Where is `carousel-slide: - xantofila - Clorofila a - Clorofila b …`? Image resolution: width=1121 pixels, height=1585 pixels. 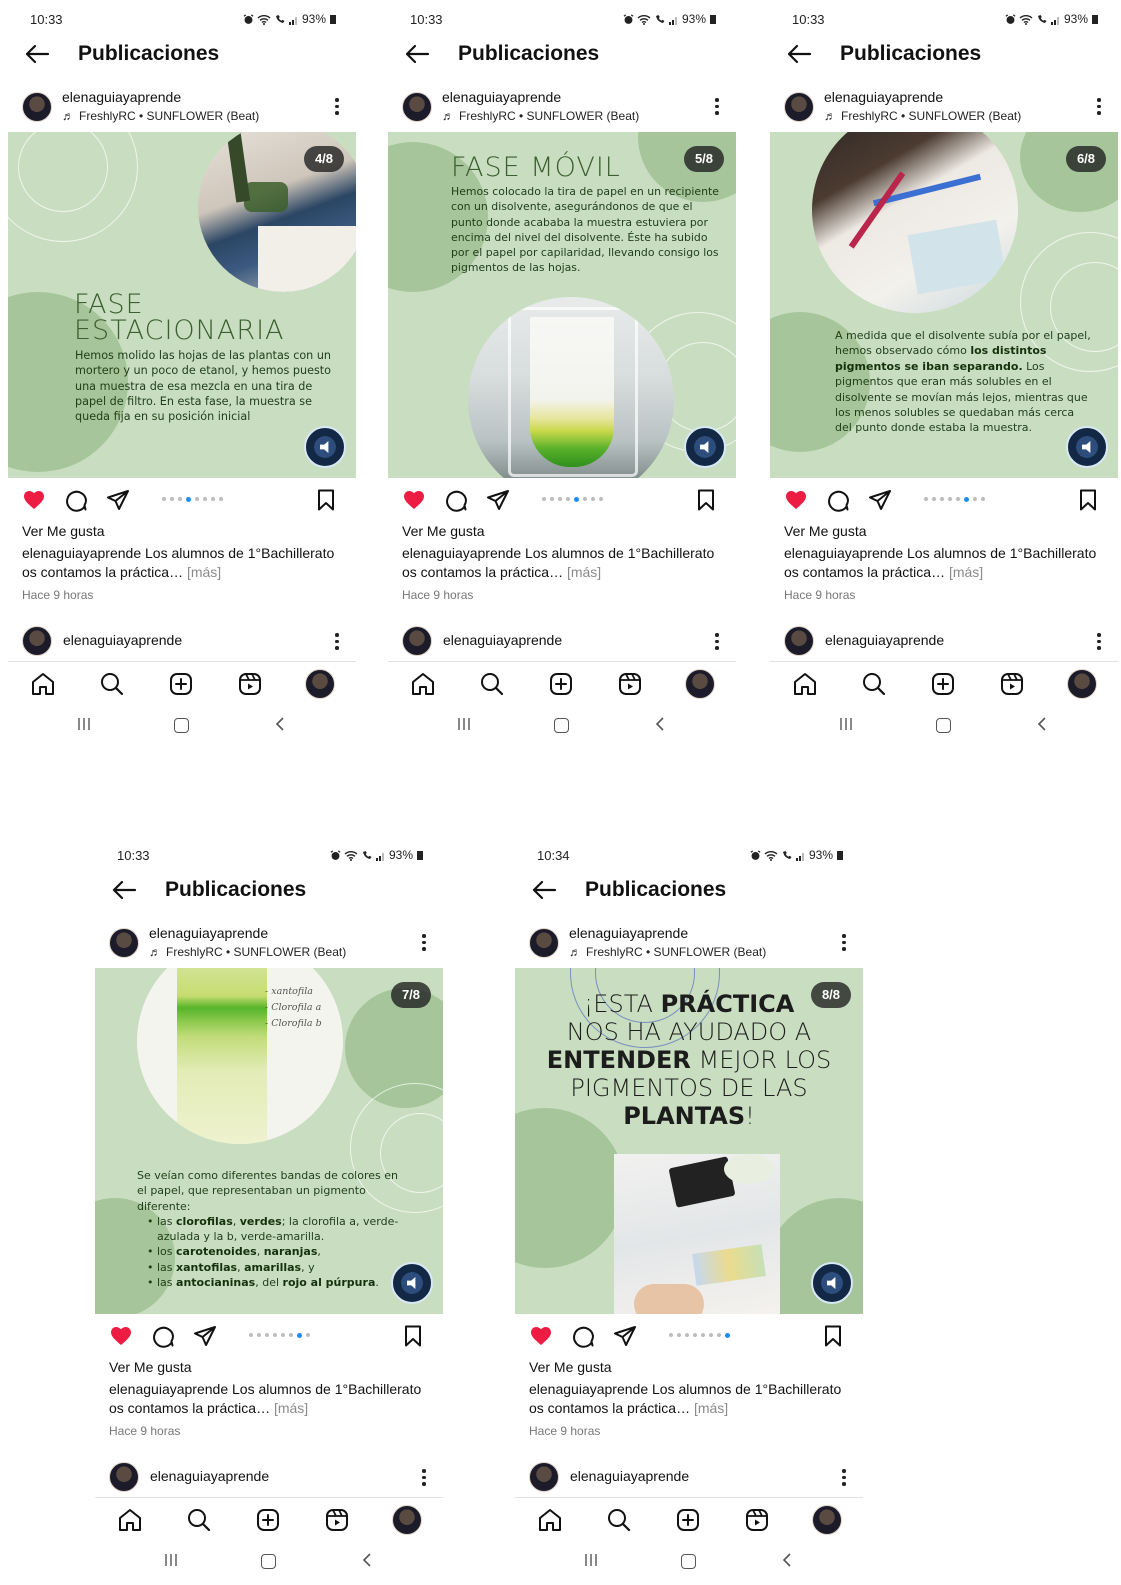
carousel-slide: - xantofila - Clorofila a - Clorofila b … is located at coordinates (269, 1141).